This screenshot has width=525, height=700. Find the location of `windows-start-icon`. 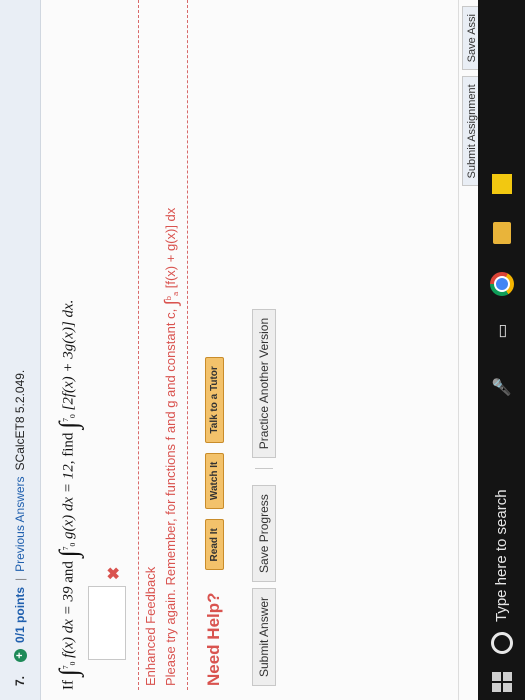

windows-start-icon is located at coordinates (501, 682).